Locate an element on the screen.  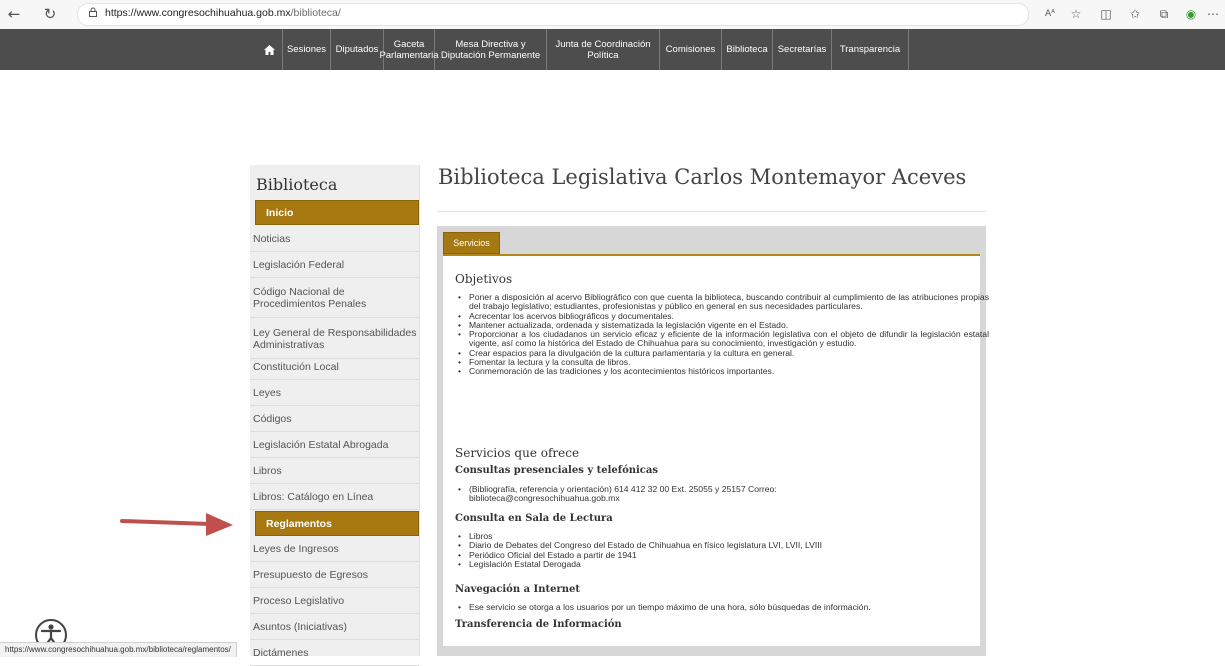
sala-lectura-heading: Consulta en Sala de Lectura is located at coordinates (534, 518).